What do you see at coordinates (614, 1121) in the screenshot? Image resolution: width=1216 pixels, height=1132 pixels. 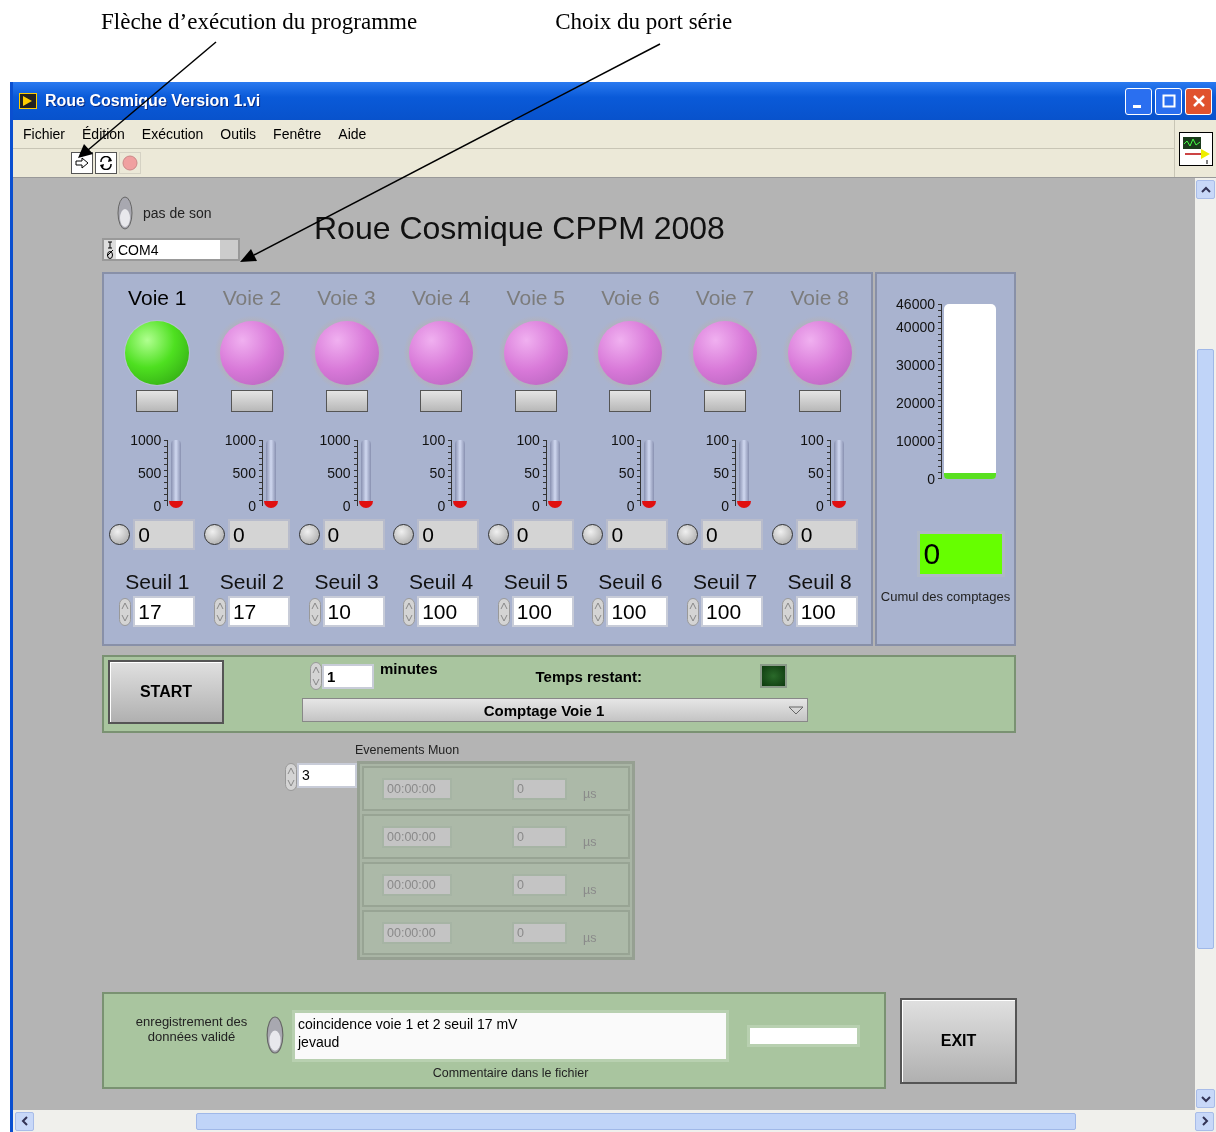 I see `horizontal-scrollbar` at bounding box center [614, 1121].